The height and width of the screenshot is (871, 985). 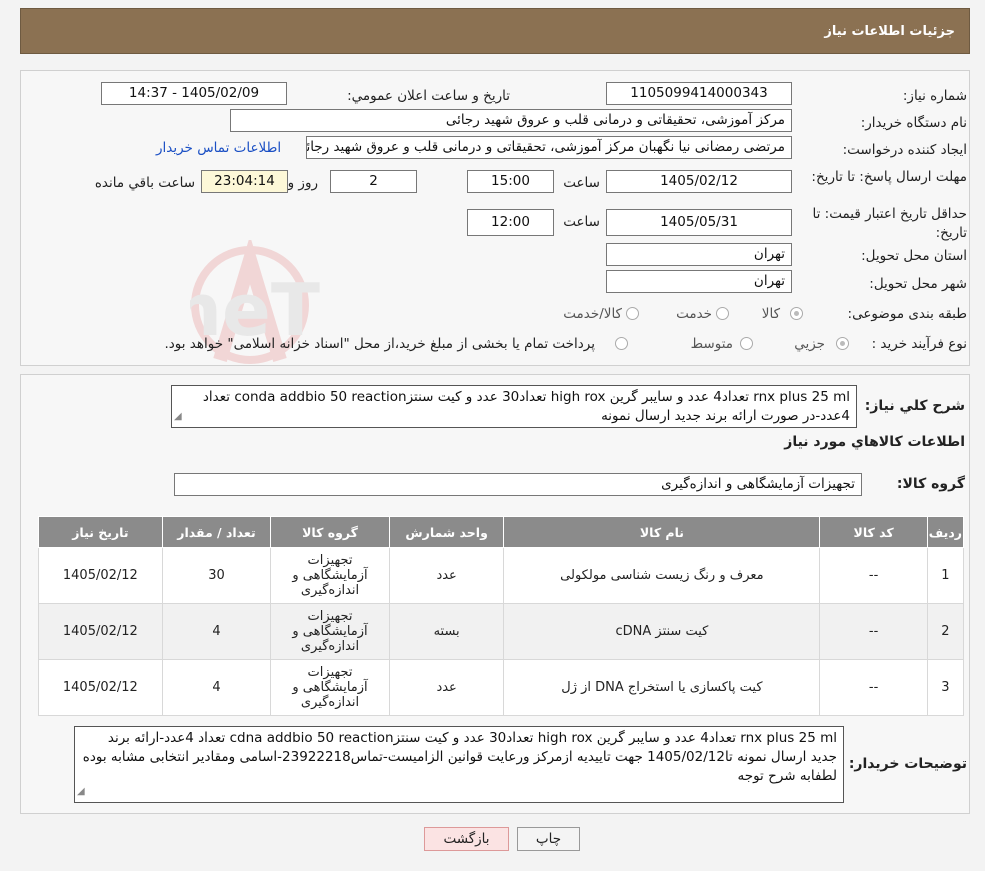 I want to click on goods-group-label: گروه کالا:, so click(x=930, y=484).